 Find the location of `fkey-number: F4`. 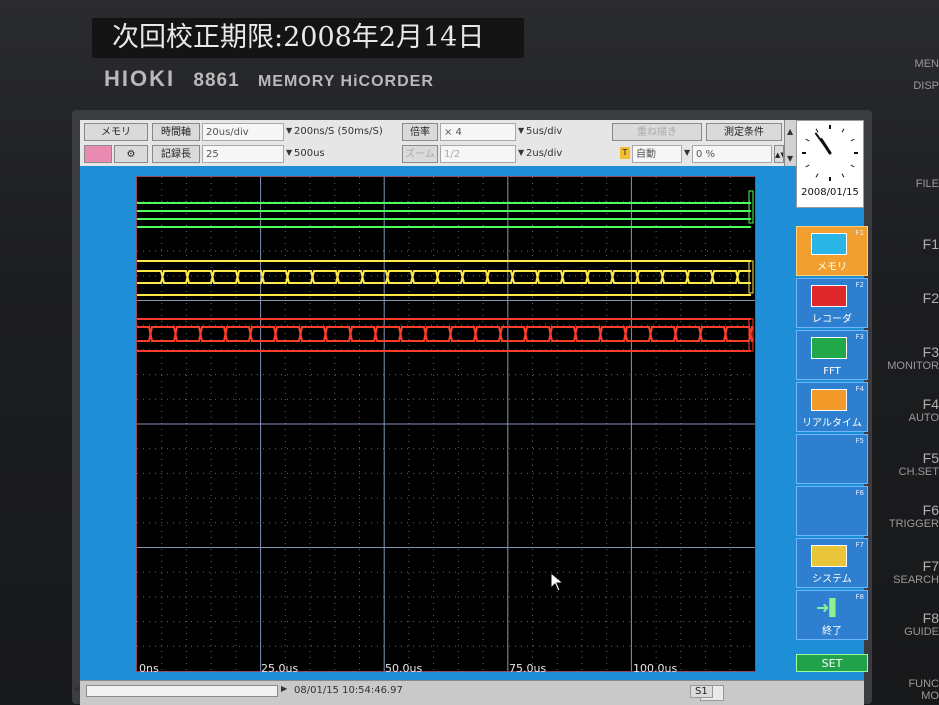

fkey-number: F4 is located at coordinates (859, 389).